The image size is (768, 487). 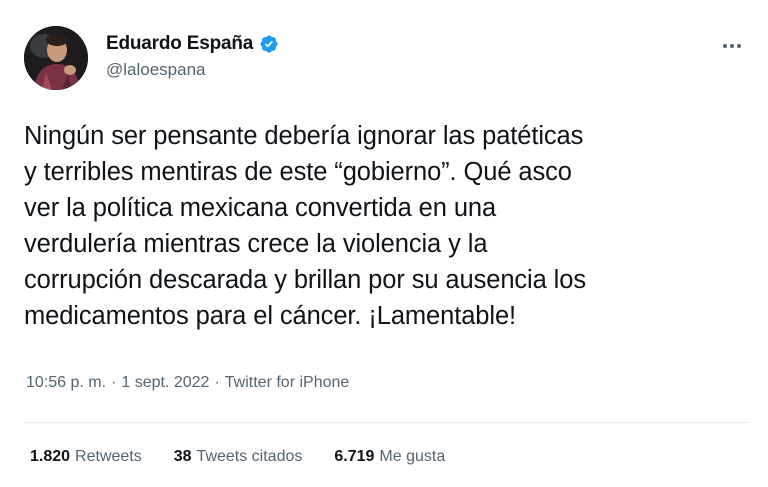 I want to click on quotes-count: 38, so click(x=182, y=456).